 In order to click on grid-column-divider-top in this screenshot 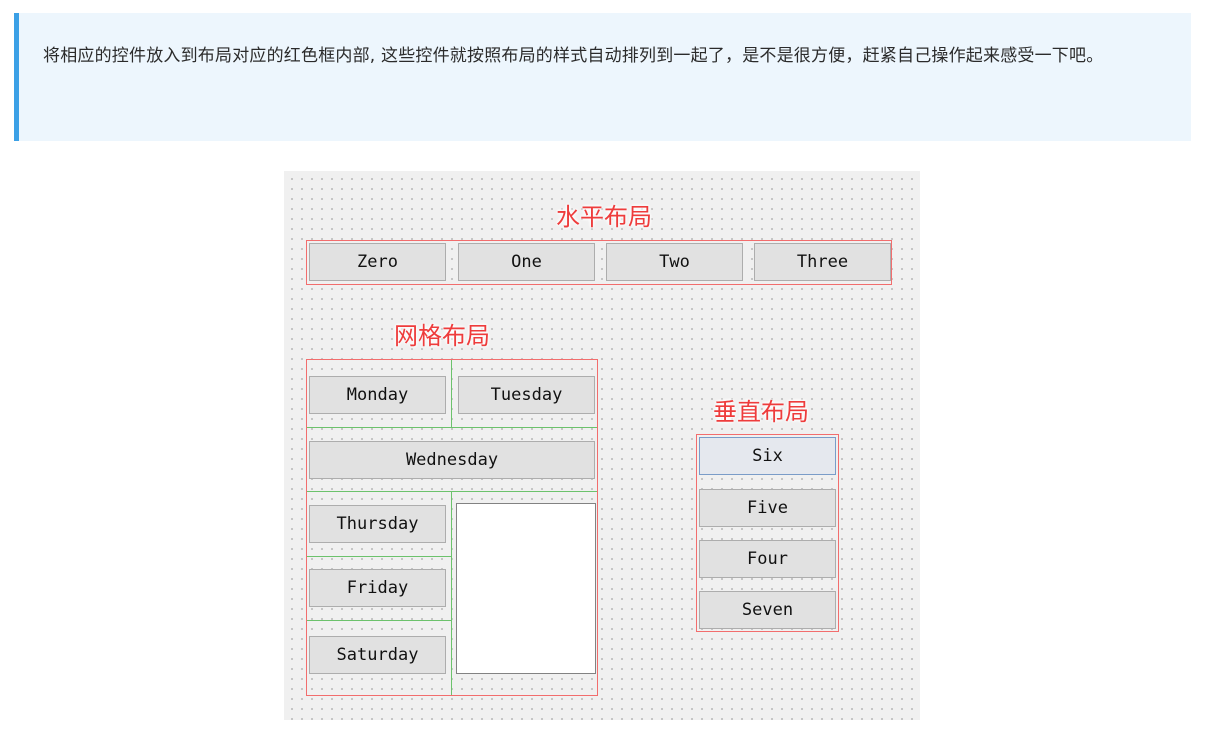, I will do `click(451, 394)`.